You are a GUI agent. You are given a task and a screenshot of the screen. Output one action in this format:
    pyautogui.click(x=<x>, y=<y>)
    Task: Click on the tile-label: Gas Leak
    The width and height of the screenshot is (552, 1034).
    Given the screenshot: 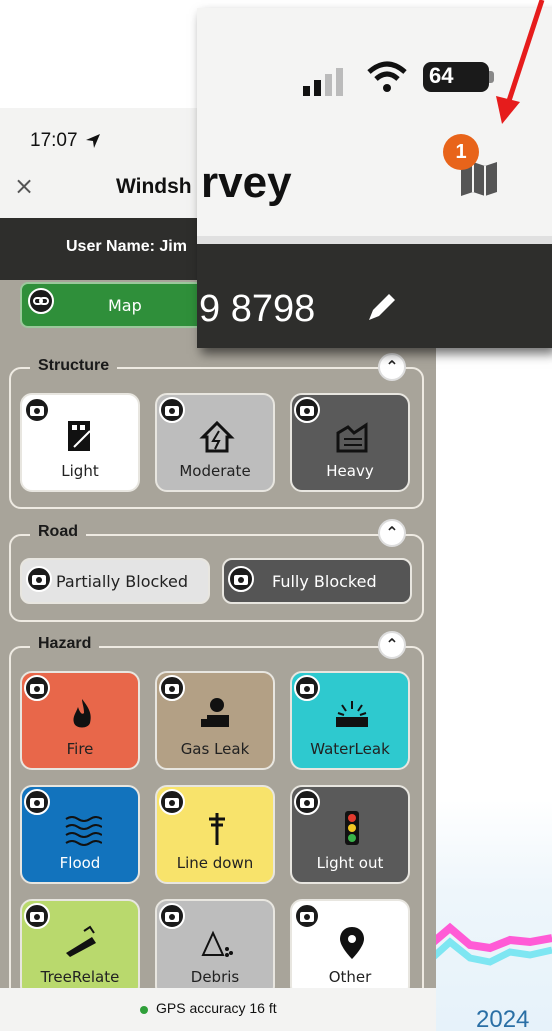 What is the action you would take?
    pyautogui.click(x=215, y=749)
    